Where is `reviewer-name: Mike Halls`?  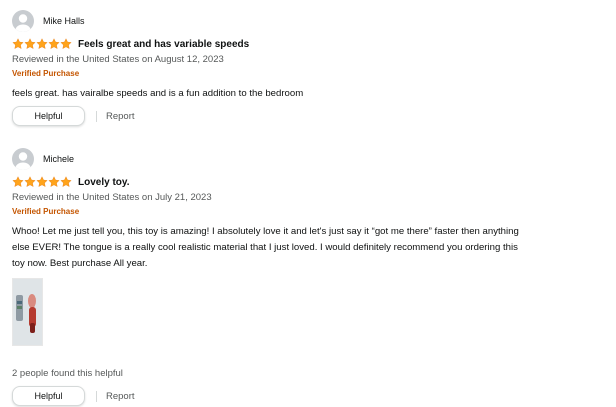 reviewer-name: Mike Halls is located at coordinates (64, 21).